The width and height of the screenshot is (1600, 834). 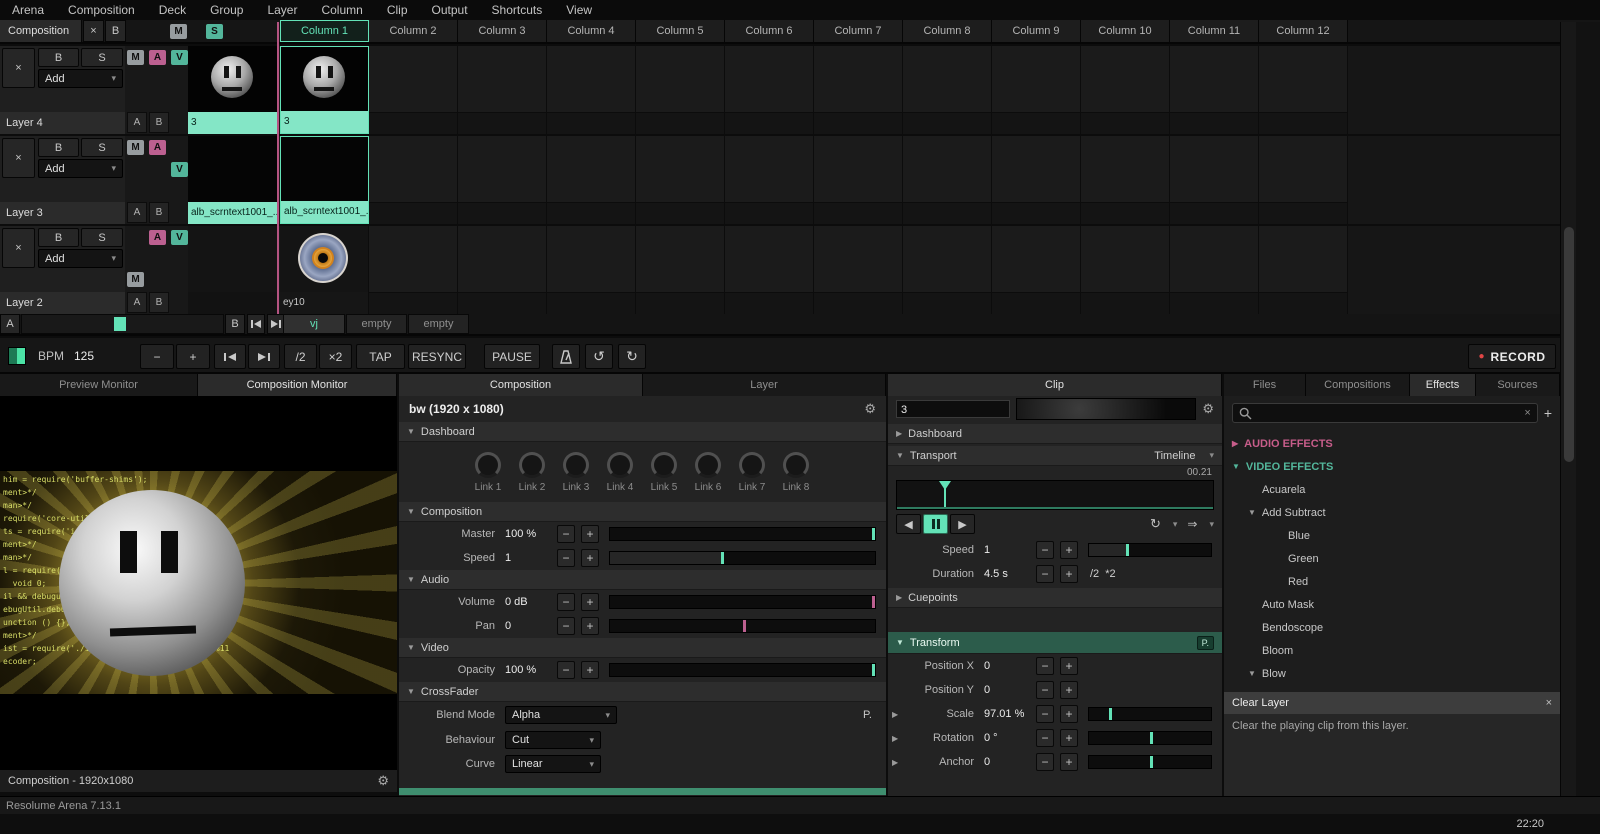 What do you see at coordinates (1150, 762) in the screenshot?
I see `anchor-slider` at bounding box center [1150, 762].